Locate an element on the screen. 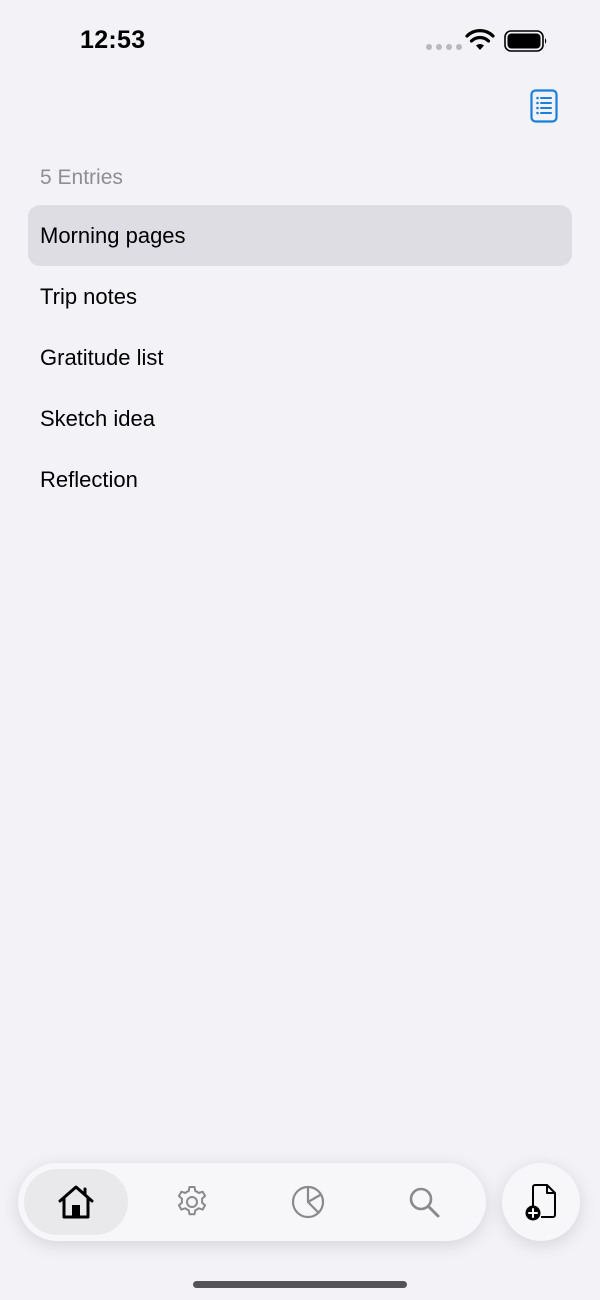 This screenshot has height=1300, width=600. house-icon is located at coordinates (76, 1202).